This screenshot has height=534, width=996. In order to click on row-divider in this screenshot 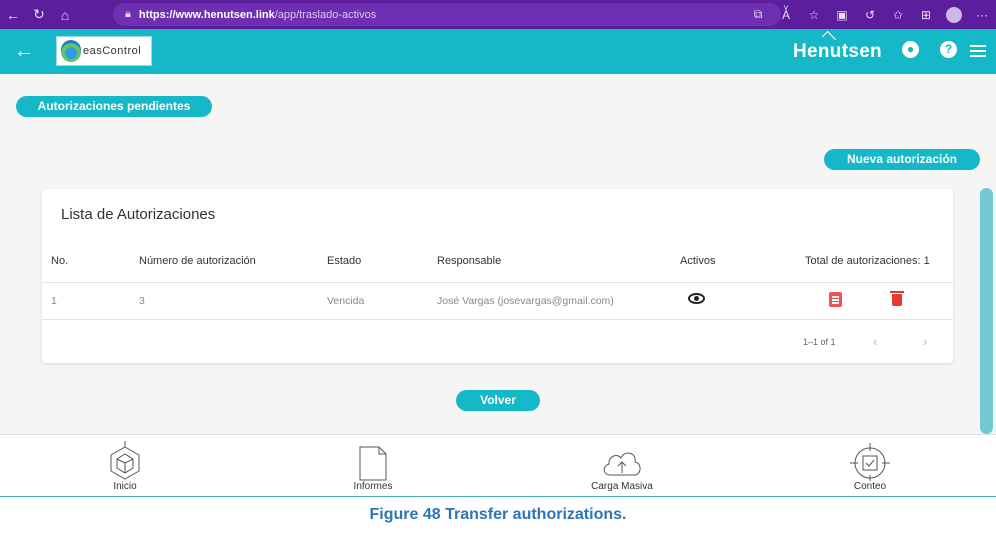, I will do `click(497, 319)`.